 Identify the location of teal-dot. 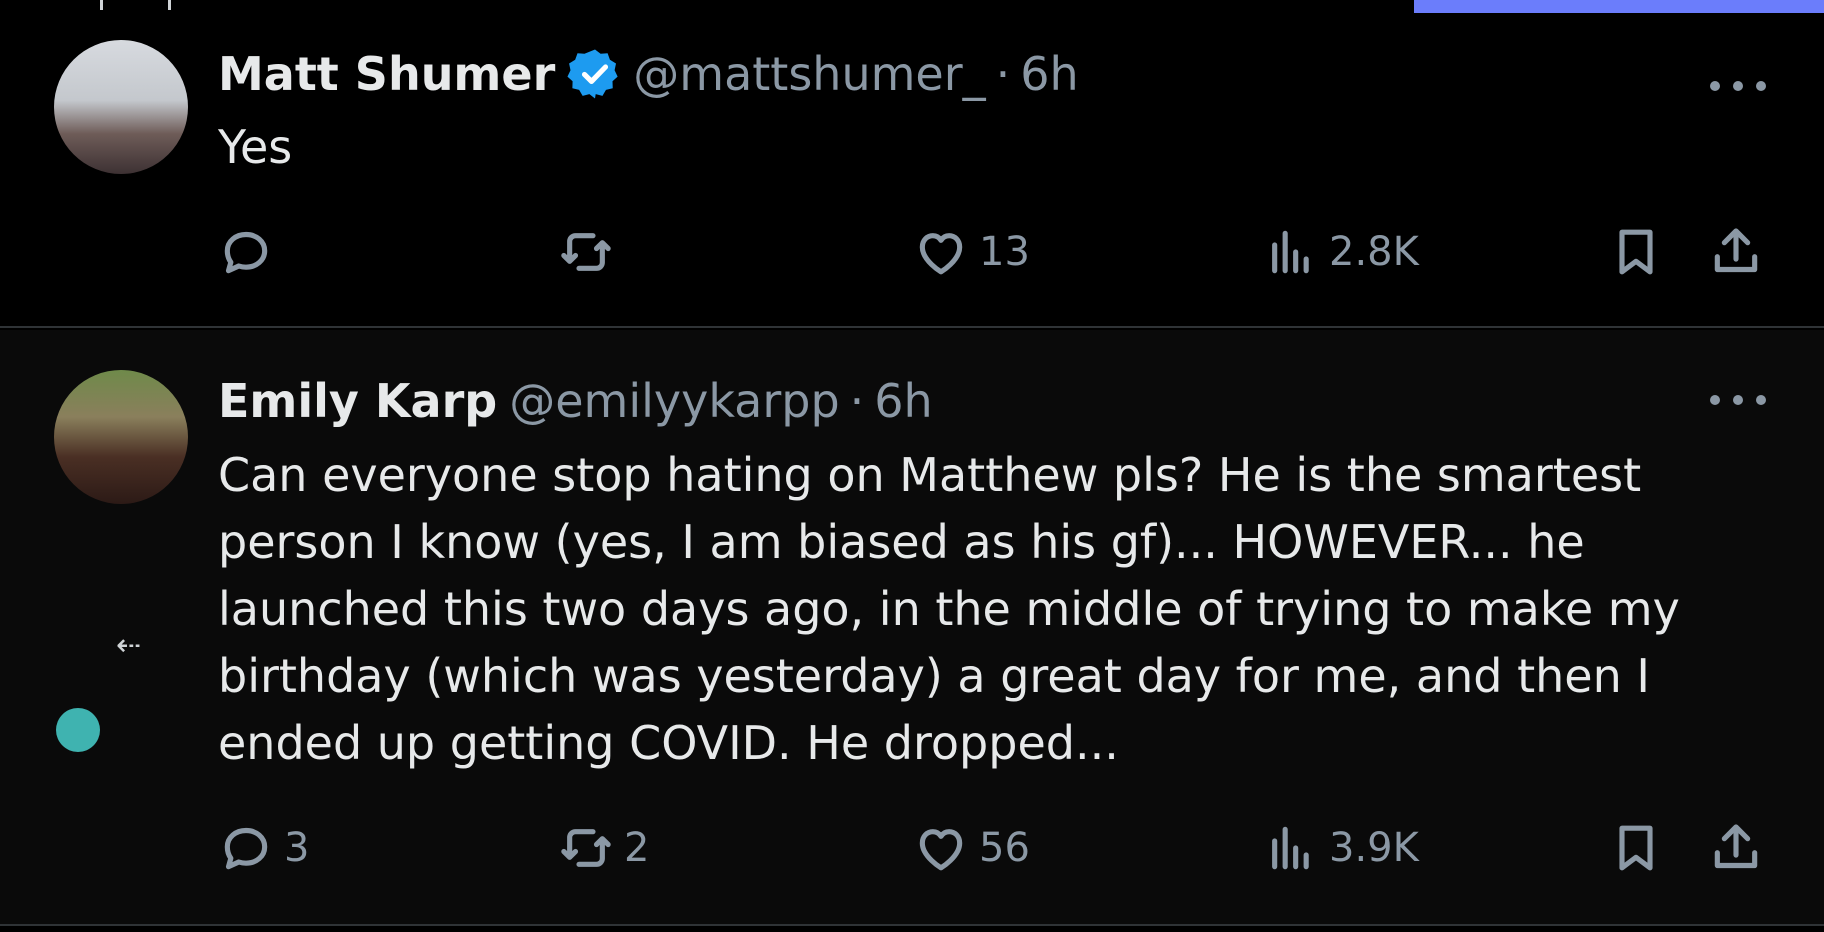
(78, 730).